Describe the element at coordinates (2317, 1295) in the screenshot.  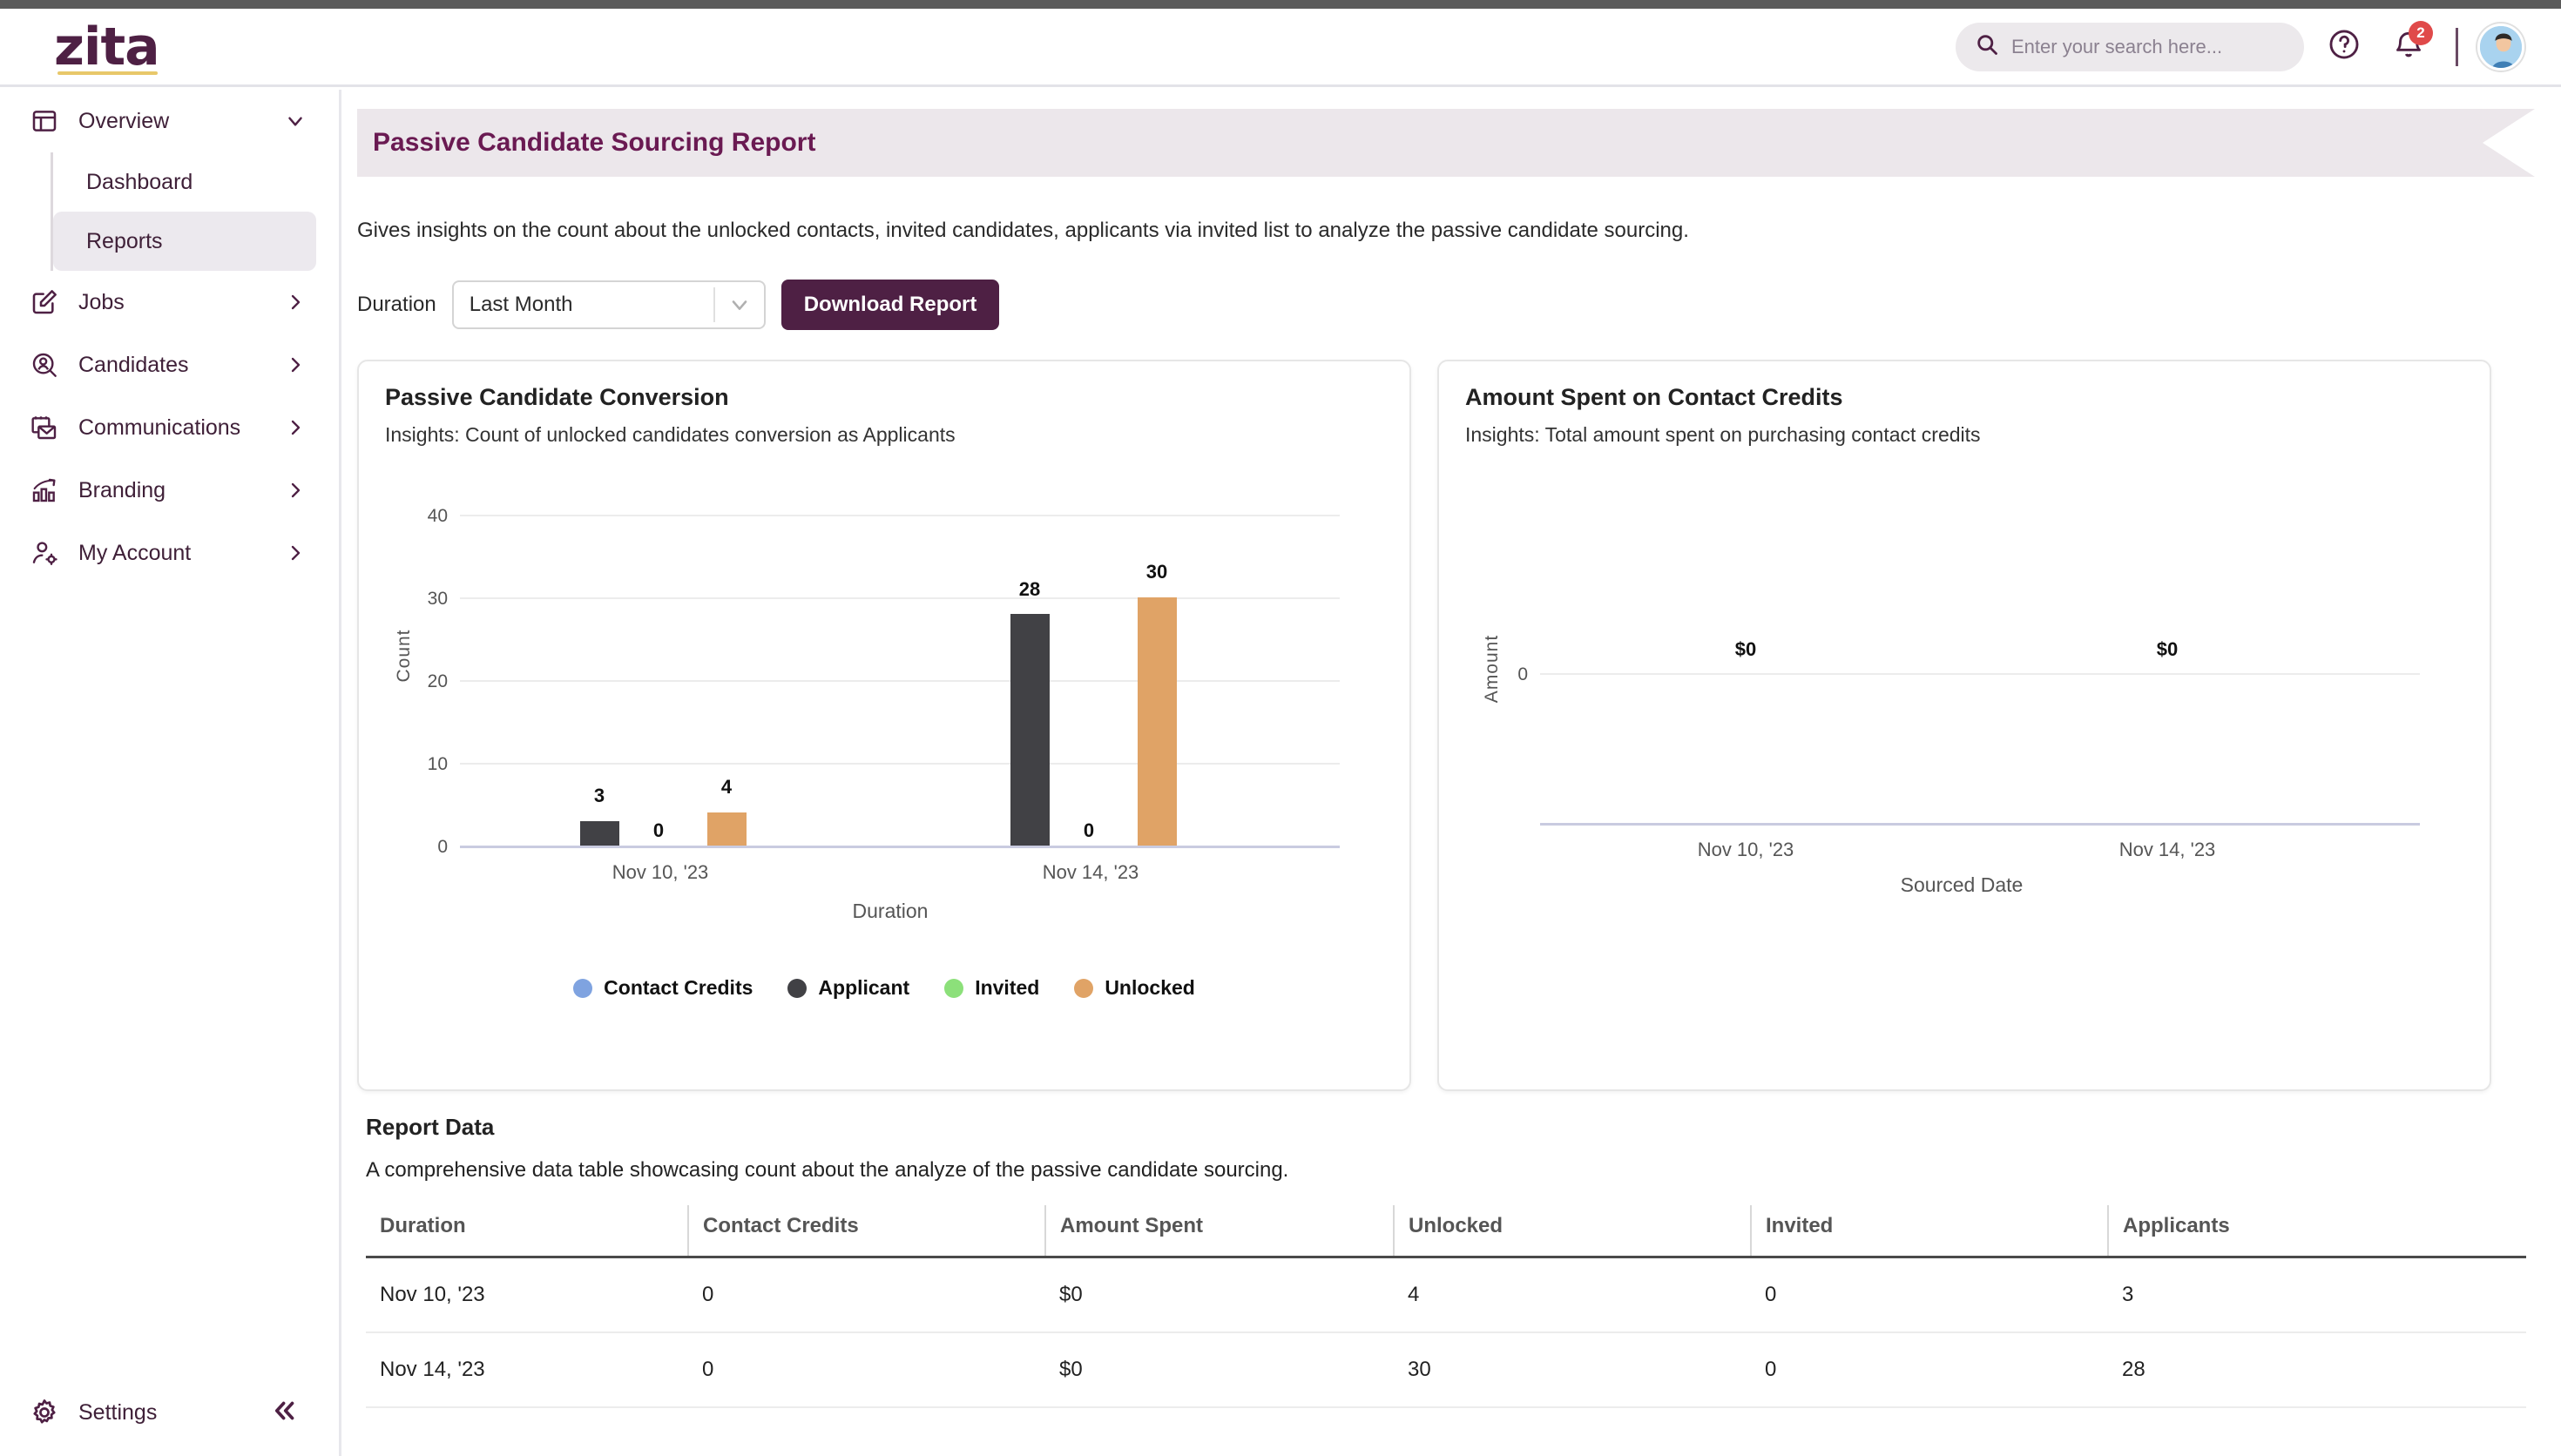
I see `cell-applicants: 3` at that location.